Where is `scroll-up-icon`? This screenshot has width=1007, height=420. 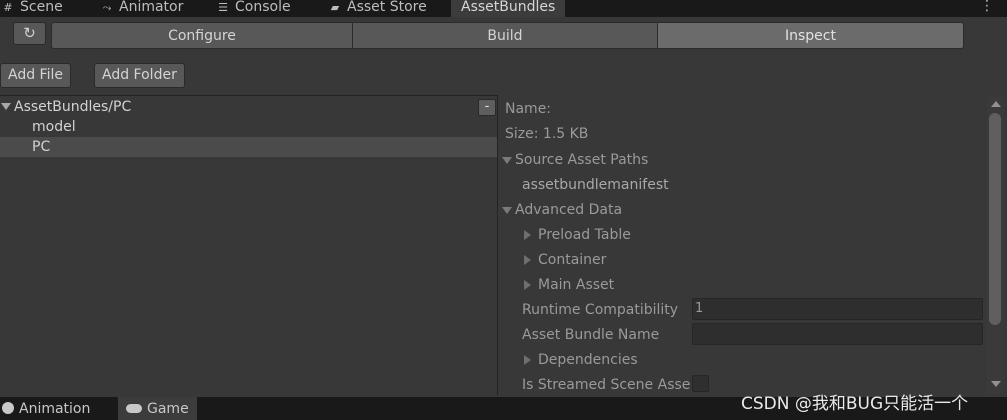 scroll-up-icon is located at coordinates (996, 104).